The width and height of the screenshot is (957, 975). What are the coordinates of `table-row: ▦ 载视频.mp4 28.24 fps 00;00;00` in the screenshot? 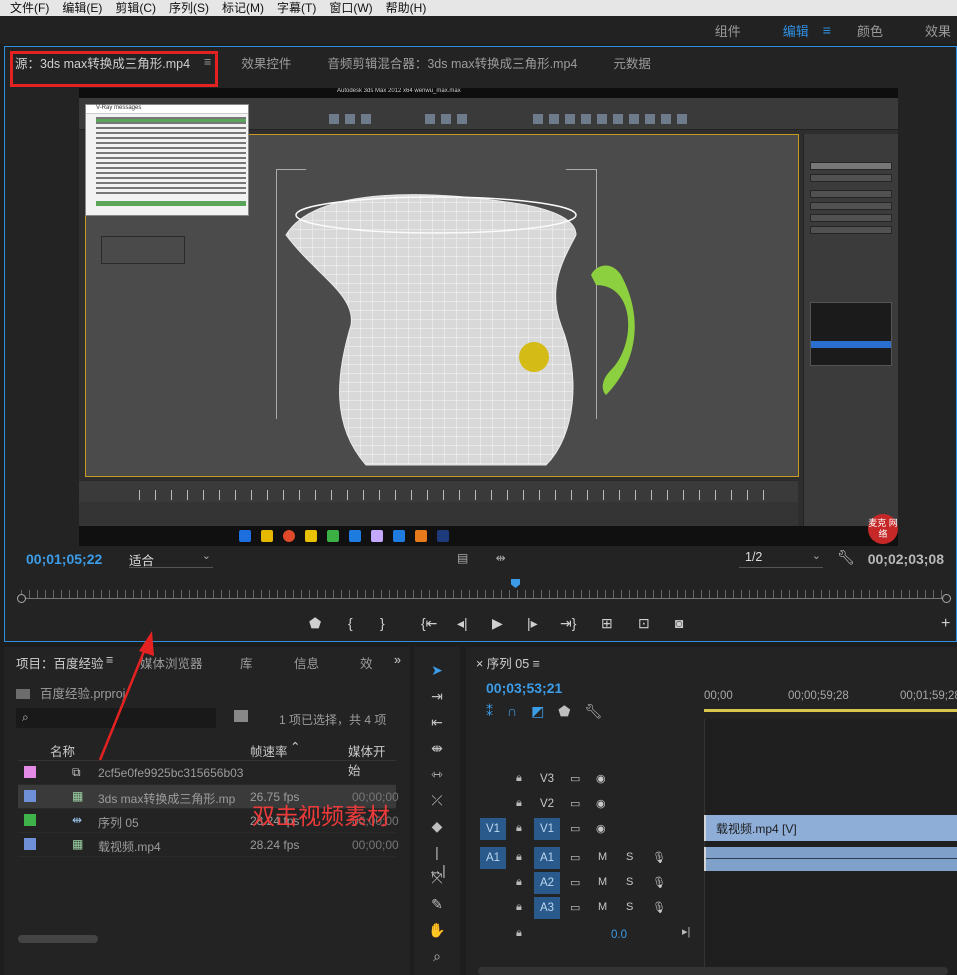 It's located at (208, 845).